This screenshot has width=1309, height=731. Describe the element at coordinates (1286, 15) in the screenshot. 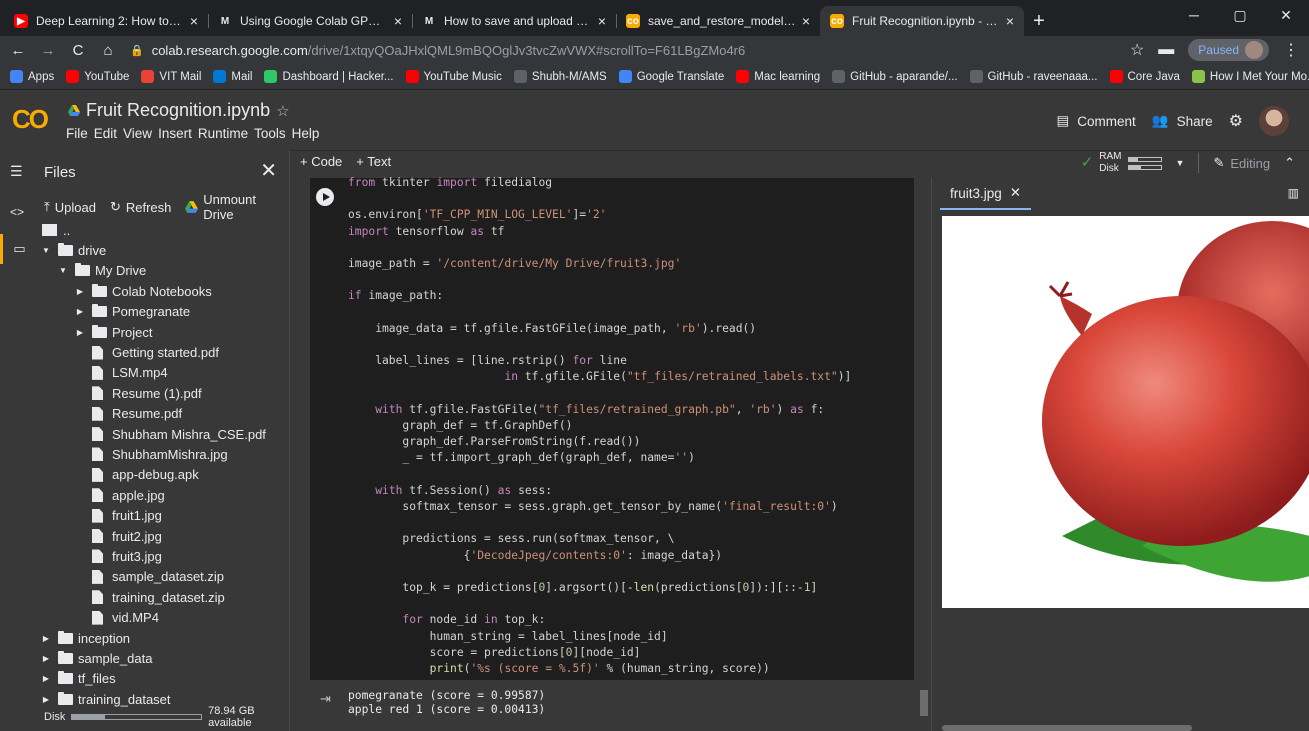

I see `close-window-icon: ✕` at that location.